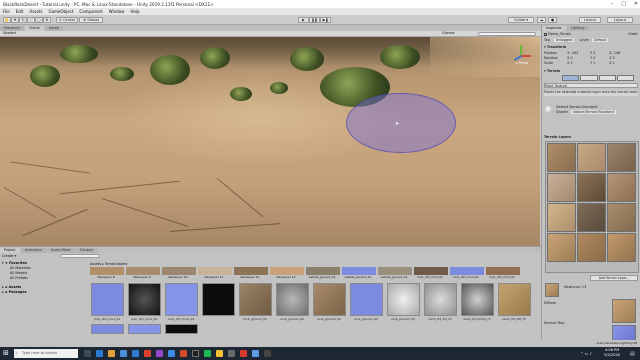 The width and height of the screenshot is (640, 360). Describe the element at coordinates (541, 20) in the screenshot. I see `cloud-icon: ☁` at that location.